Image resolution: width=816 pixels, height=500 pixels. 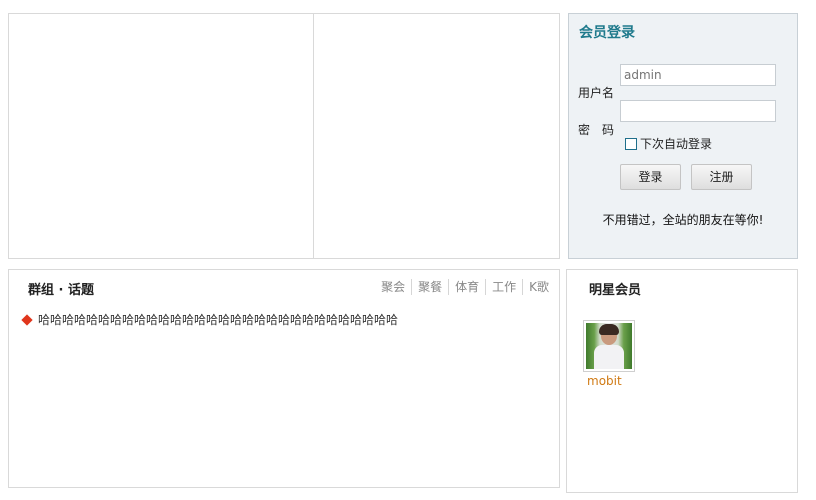 I want to click on username-input, so click(x=698, y=75).